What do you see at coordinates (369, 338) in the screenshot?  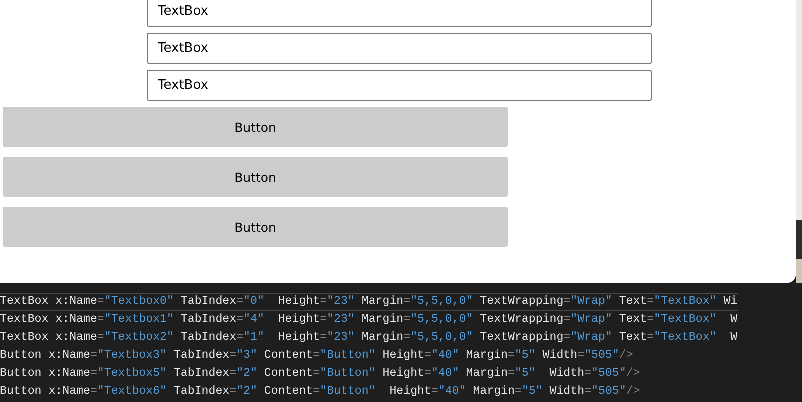 I see `code-line: TextBox x:Name="Textbox2" TabIndex="1" Height="23" Margin="5,5,0,0" TextWrapping="Wrap" Text="TextBox" W` at bounding box center [369, 338].